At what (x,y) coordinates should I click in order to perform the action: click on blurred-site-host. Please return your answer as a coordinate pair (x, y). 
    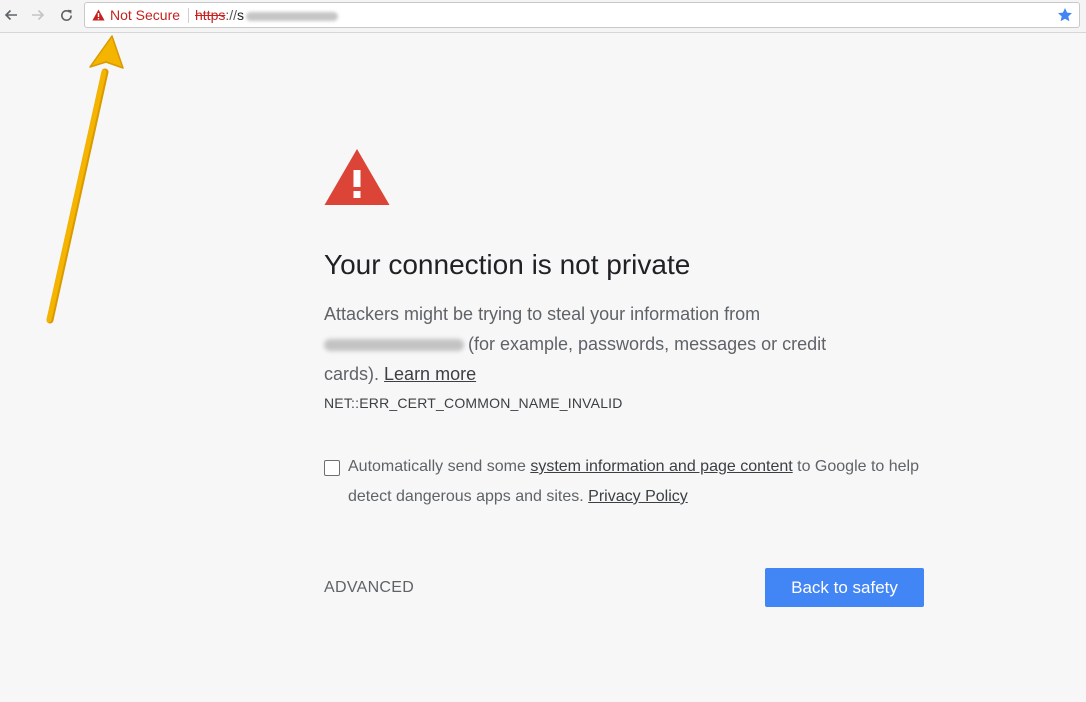
    Looking at the image, I should click on (394, 345).